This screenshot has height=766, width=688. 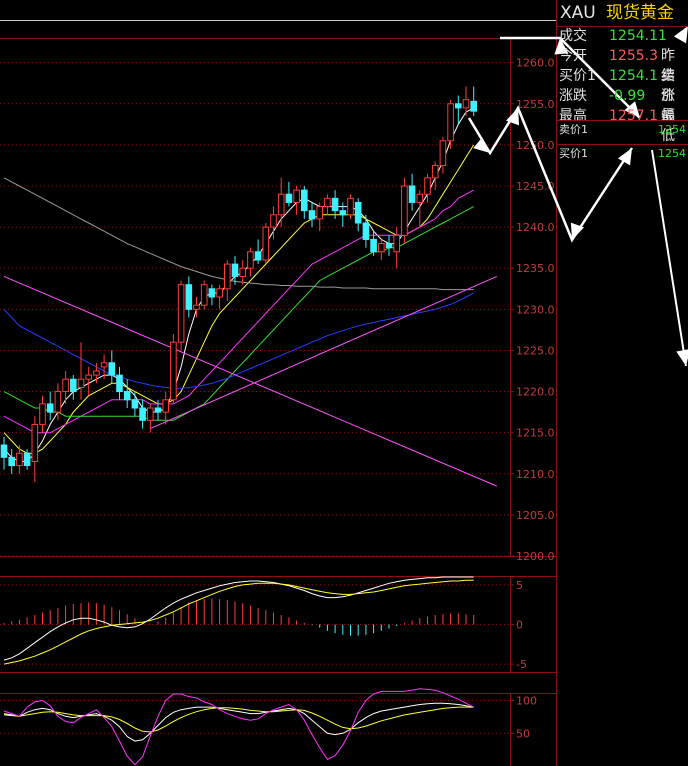 I want to click on order-book-row: 买价1 1254, so click(x=622, y=154).